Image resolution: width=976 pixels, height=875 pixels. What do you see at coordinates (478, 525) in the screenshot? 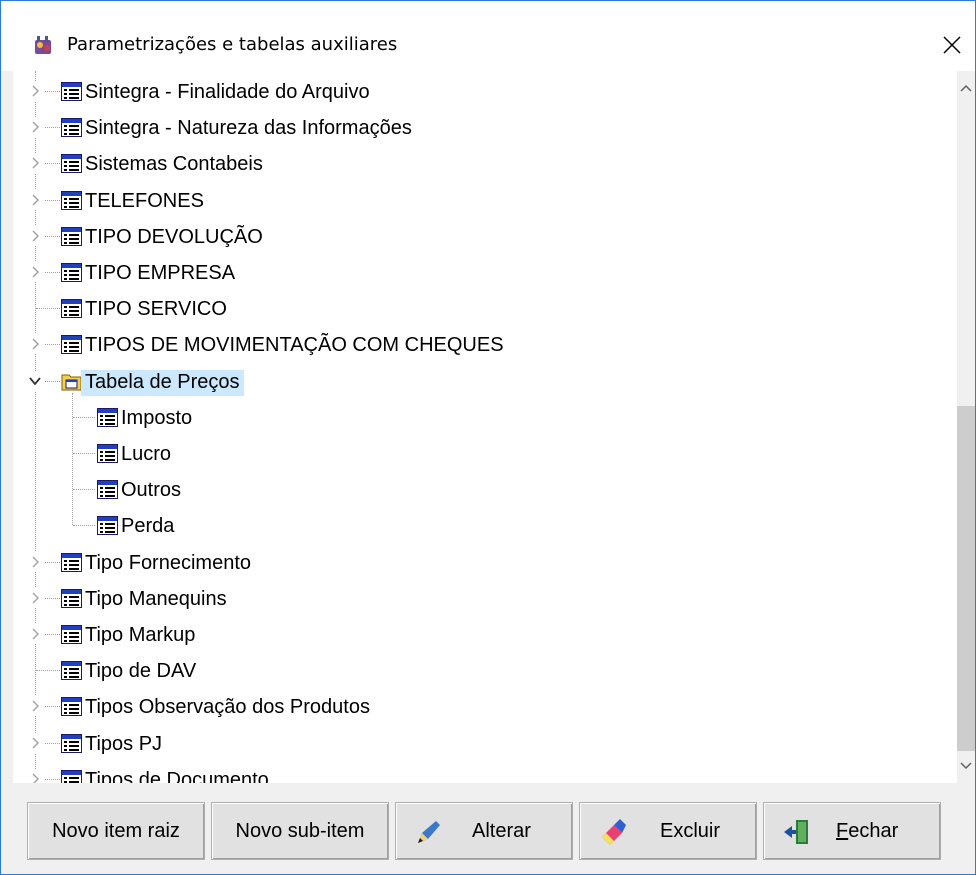
I see `tree-child-item: Perda` at bounding box center [478, 525].